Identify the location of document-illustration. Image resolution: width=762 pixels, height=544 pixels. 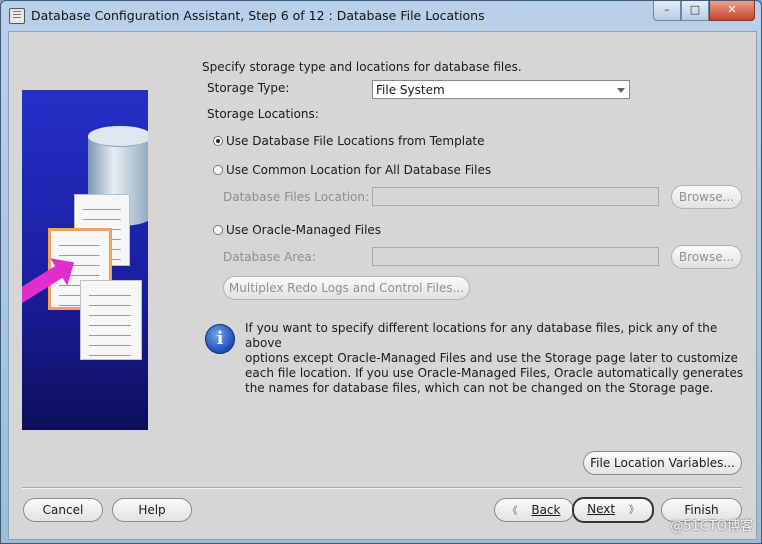
(111, 320).